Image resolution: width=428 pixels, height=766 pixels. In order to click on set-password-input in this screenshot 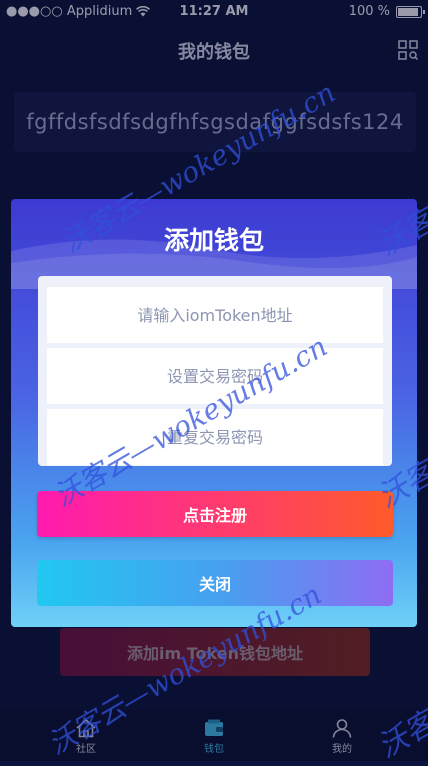, I will do `click(215, 376)`.